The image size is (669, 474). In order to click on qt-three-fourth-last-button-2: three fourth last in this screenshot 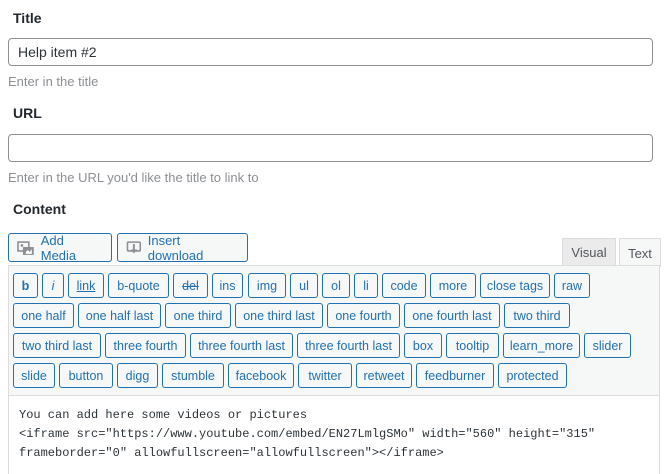, I will do `click(348, 345)`.